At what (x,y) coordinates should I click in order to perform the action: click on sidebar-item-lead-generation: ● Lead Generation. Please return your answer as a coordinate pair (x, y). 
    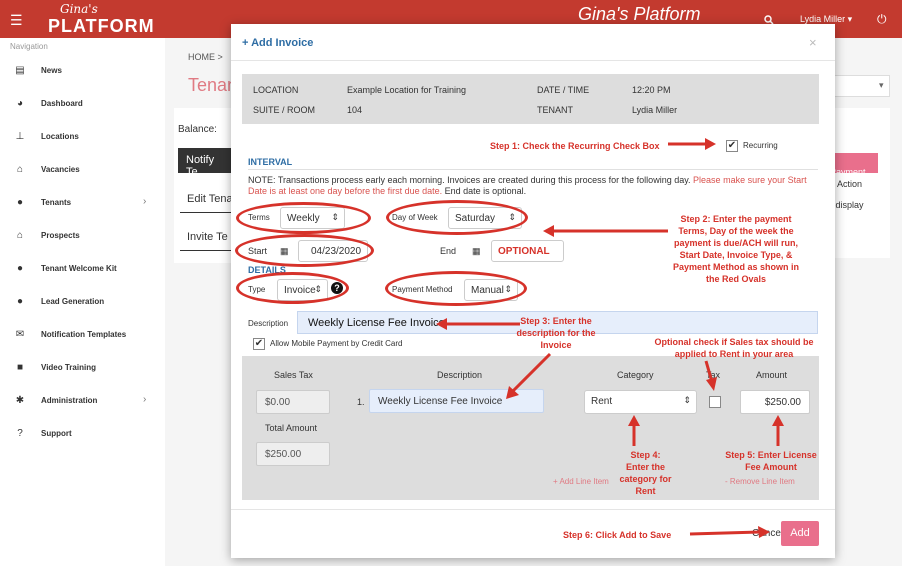
    Looking at the image, I should click on (82, 302).